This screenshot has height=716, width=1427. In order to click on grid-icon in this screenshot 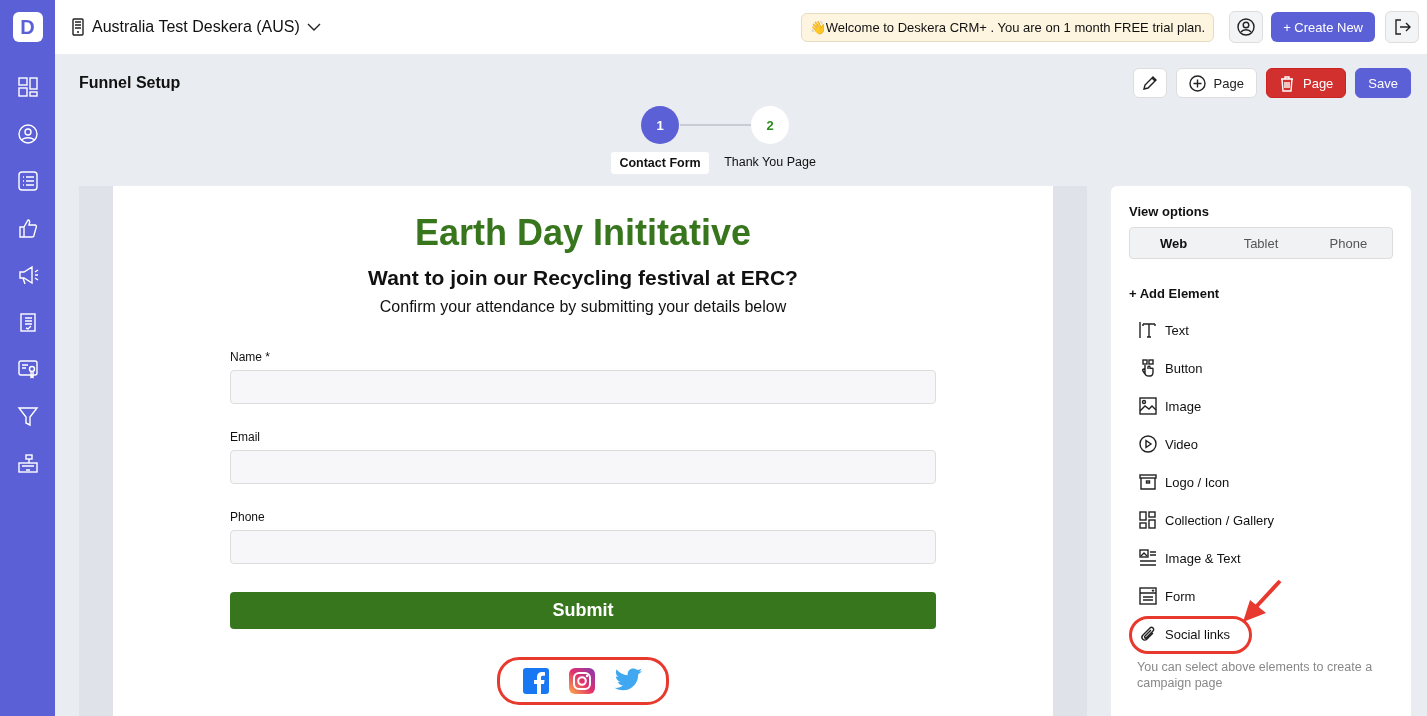, I will do `click(1148, 520)`.